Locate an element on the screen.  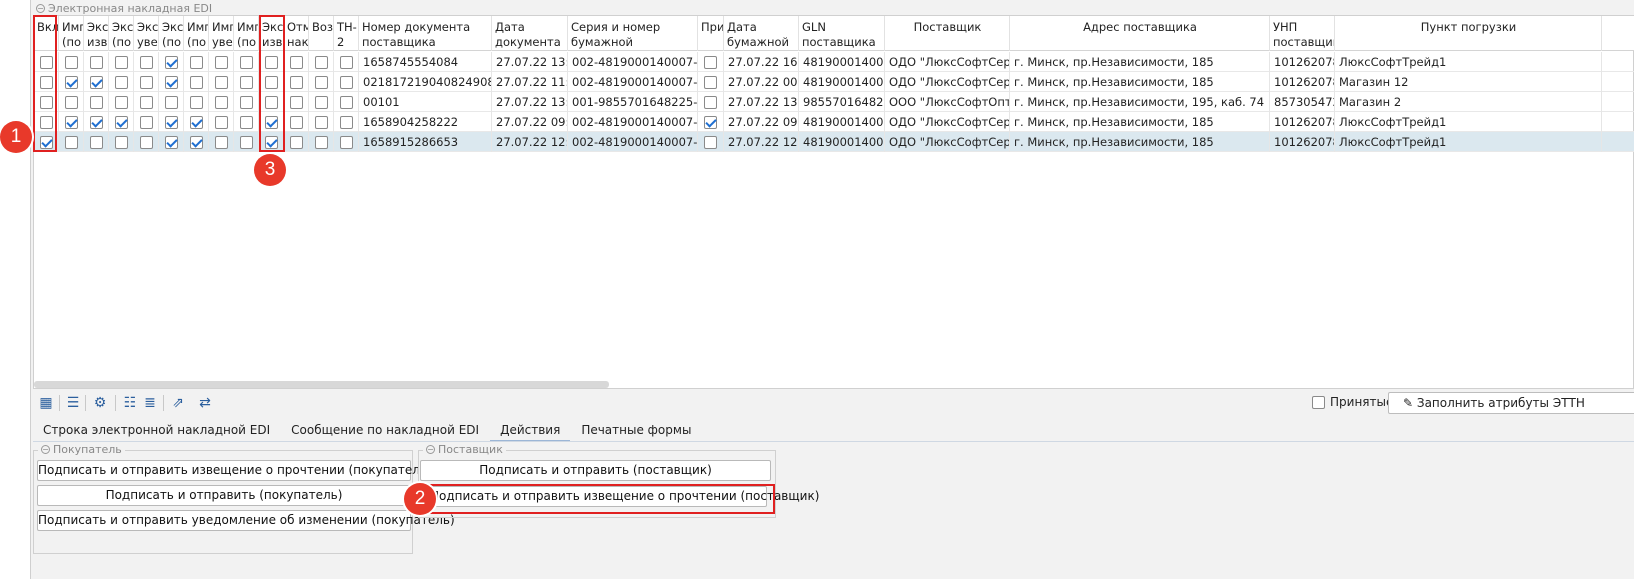
column-header-point: Пункт погрузки is located at coordinates (1468, 33).